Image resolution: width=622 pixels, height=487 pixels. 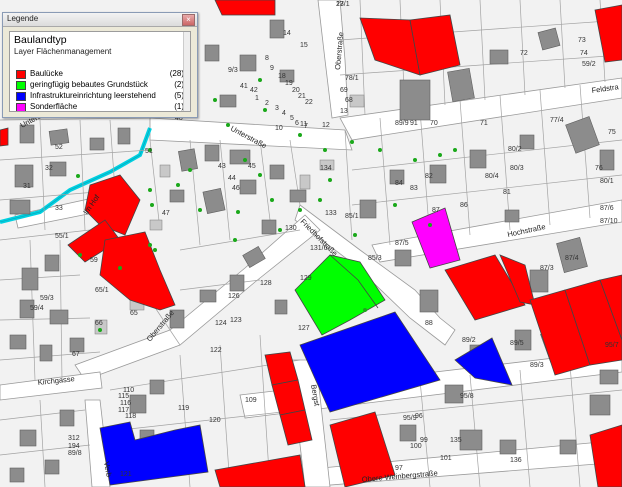 What do you see at coordinates (232, 178) in the screenshot?
I see `parcel-number: 44` at bounding box center [232, 178].